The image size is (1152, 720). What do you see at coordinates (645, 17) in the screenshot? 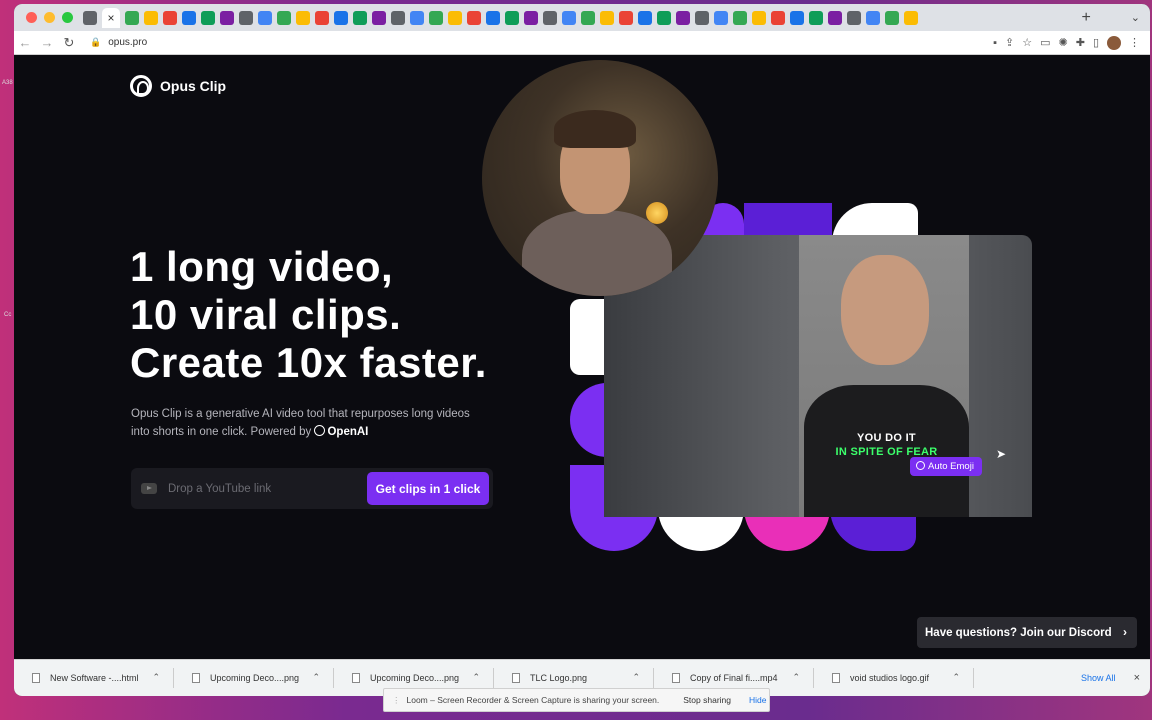
I see `chrome-icon` at bounding box center [645, 17].